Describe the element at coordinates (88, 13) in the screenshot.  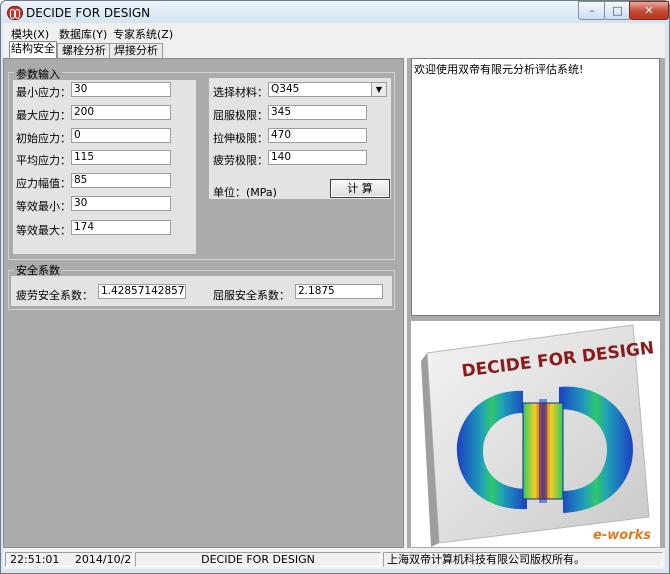
I see `window-title: DECIDE FOR DESIGN` at that location.